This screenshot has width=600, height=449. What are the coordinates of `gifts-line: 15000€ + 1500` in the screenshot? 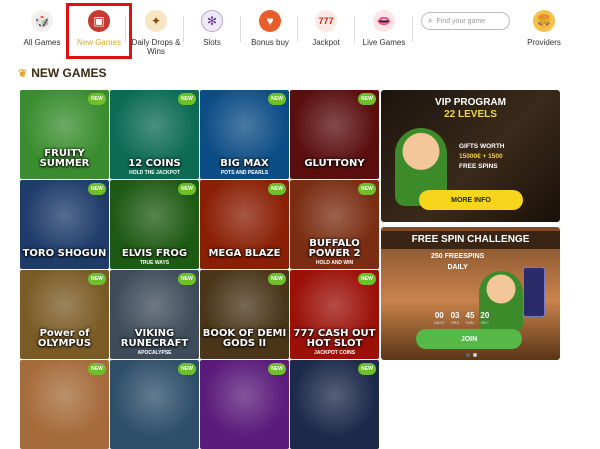 It's located at (481, 156).